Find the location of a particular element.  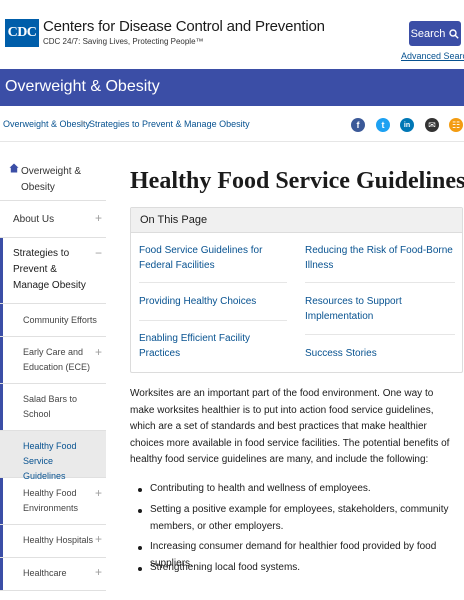

sidebar-item-healthy-food-environments: Healthy Food Environments + is located at coordinates (53, 501).